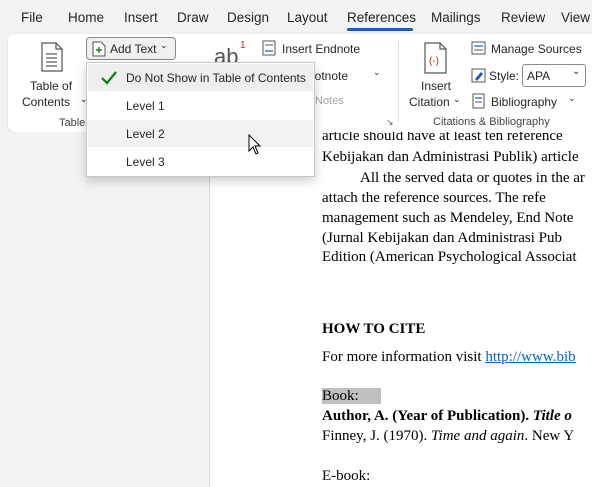 Image resolution: width=592 pixels, height=487 pixels. I want to click on add-text-label: Add Text, so click(133, 49).